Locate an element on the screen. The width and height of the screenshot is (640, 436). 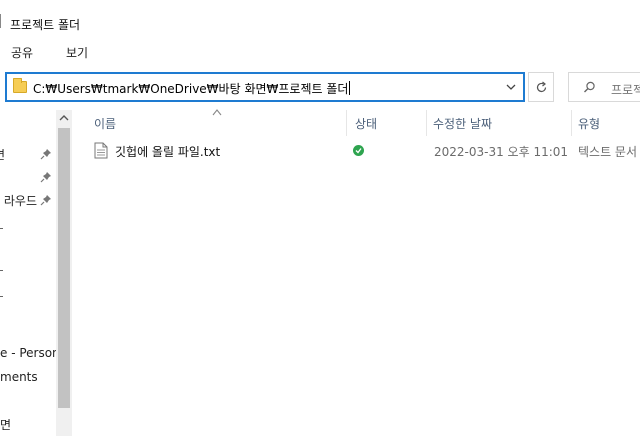
column-header-modified: 수정한 날짜 is located at coordinates (462, 128).